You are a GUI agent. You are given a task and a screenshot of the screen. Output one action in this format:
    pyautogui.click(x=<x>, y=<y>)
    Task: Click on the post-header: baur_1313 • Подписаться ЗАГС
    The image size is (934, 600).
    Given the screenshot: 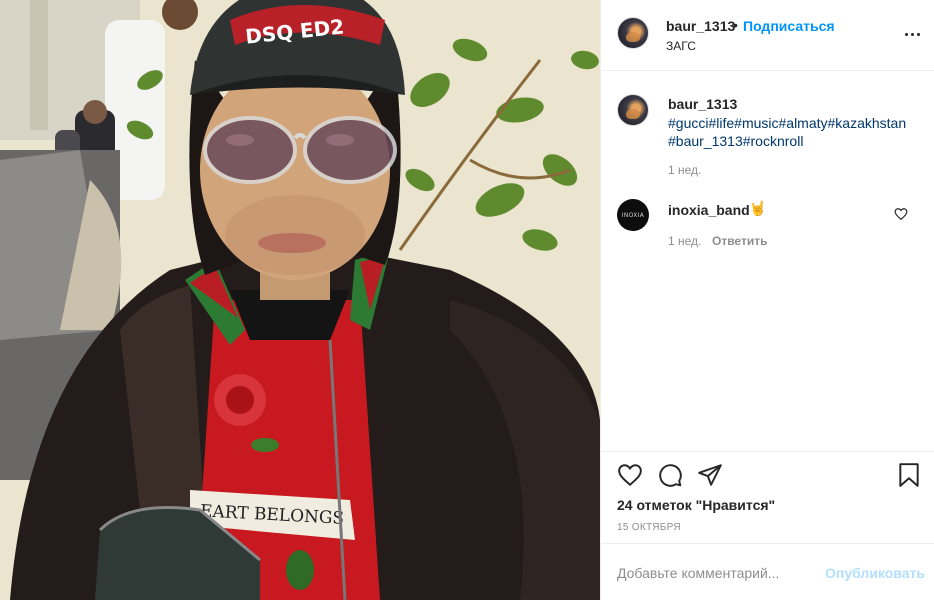 What is the action you would take?
    pyautogui.click(x=767, y=35)
    